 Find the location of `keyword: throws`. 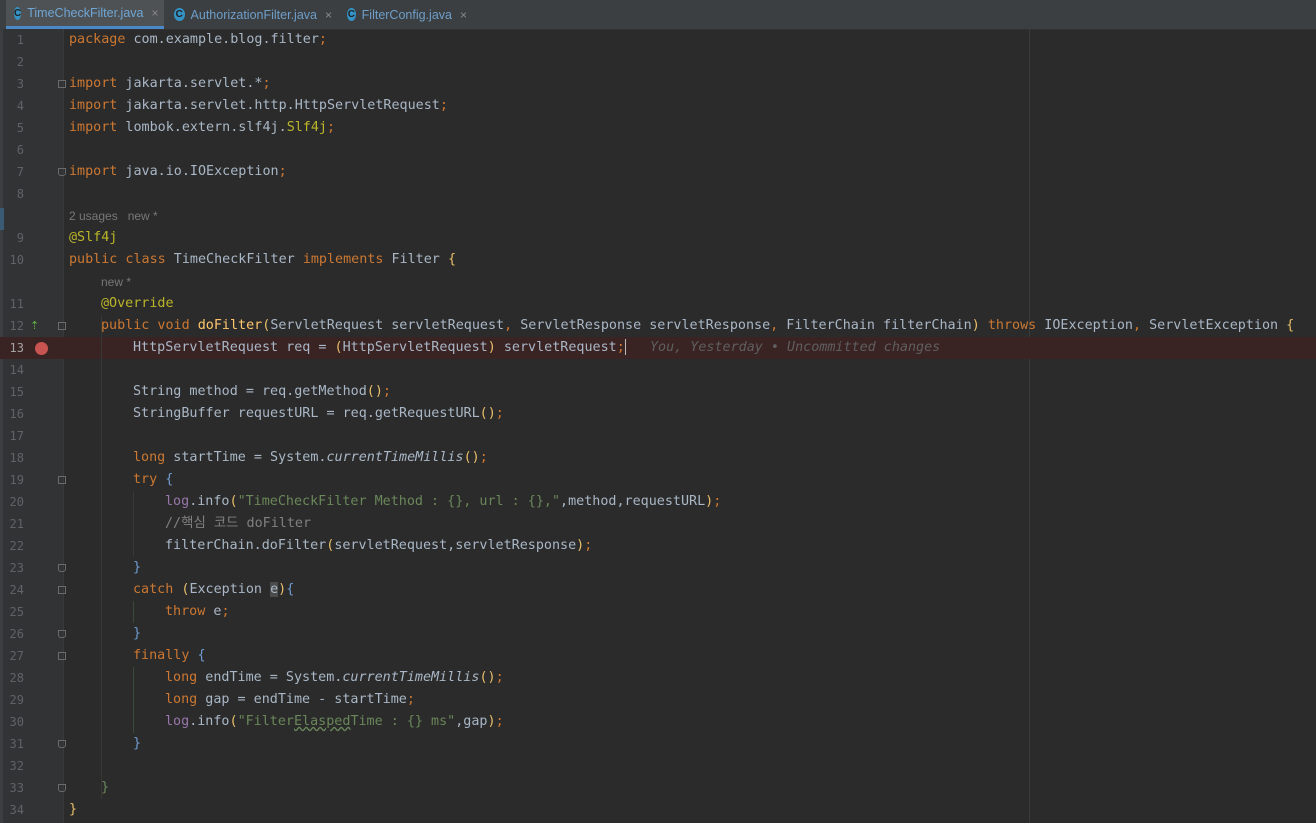

keyword: throws is located at coordinates (1008, 325).